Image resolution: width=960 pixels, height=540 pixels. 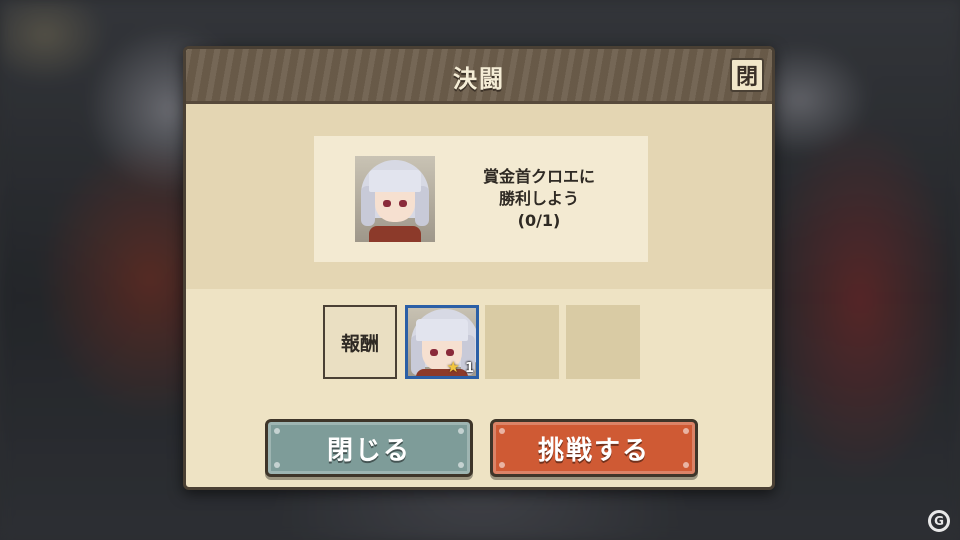 I want to click on challenge-button-label: 挑戦する, so click(x=593, y=450).